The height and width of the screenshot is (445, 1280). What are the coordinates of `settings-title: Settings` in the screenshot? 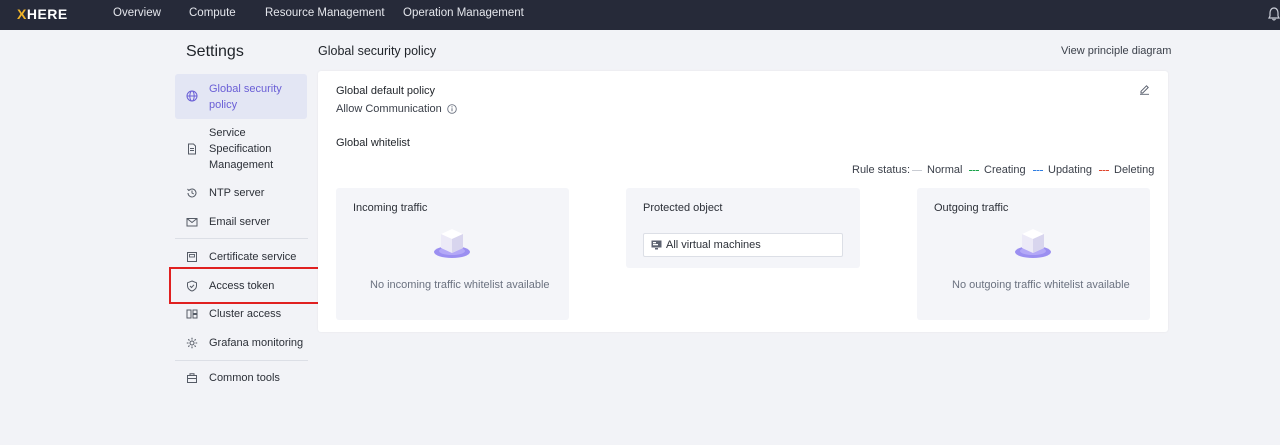 It's located at (215, 51).